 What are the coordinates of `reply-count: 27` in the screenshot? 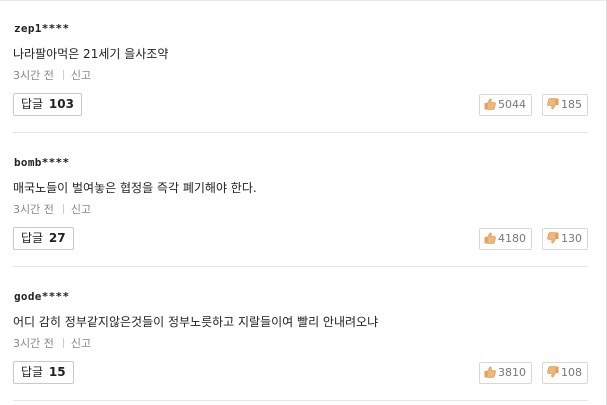 It's located at (57, 238).